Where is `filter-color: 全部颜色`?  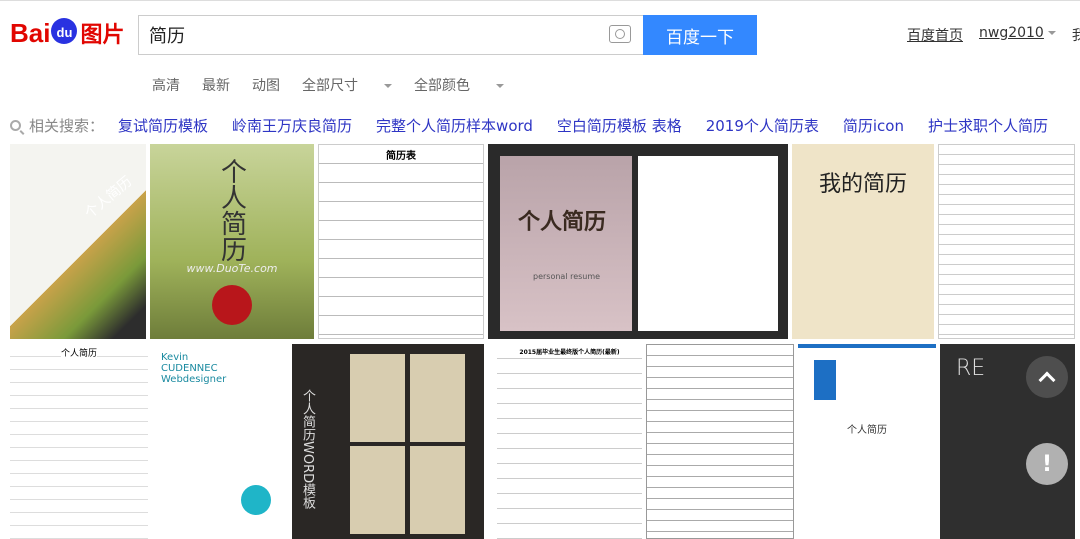
filter-color: 全部颜色 is located at coordinates (459, 85).